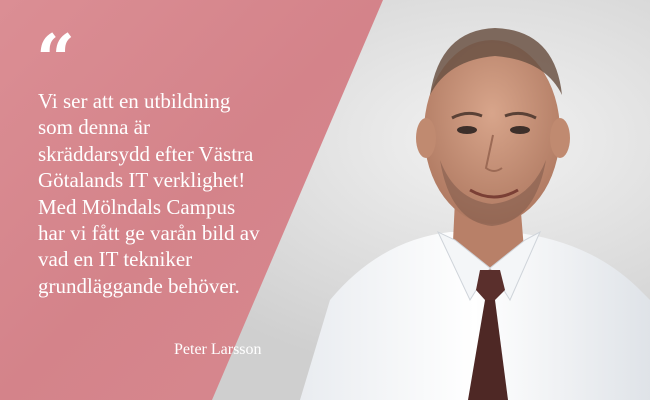  Describe the element at coordinates (146, 153) in the screenshot. I see `quote-line: skräddarsydd efter Västra` at that location.